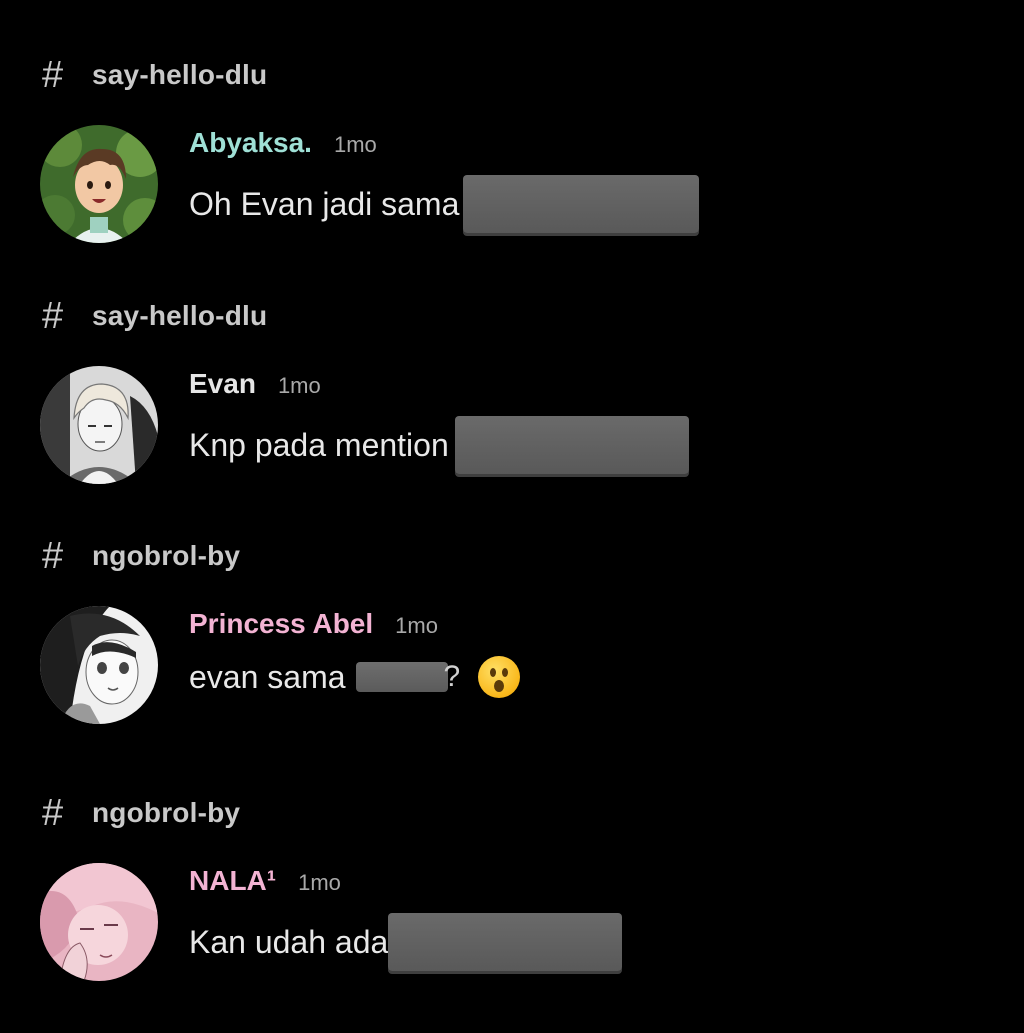 The width and height of the screenshot is (1024, 1033). Describe the element at coordinates (289, 941) in the screenshot. I see `message-content: Kan udah ada` at that location.